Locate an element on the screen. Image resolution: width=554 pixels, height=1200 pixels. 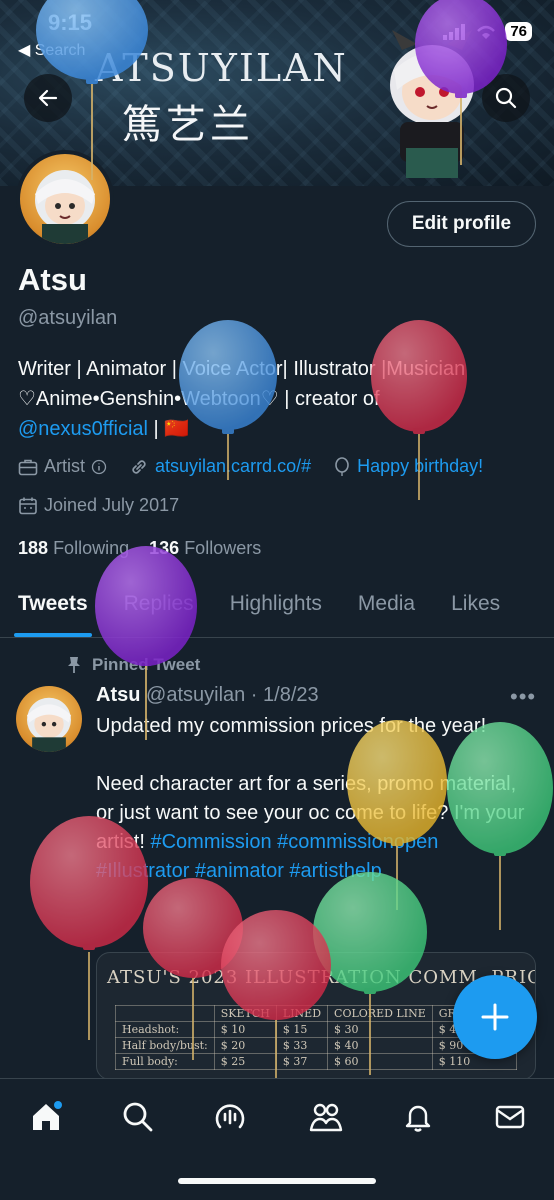
banner-chinese-title: 篤艺兰 is located at coordinates (188, 125).